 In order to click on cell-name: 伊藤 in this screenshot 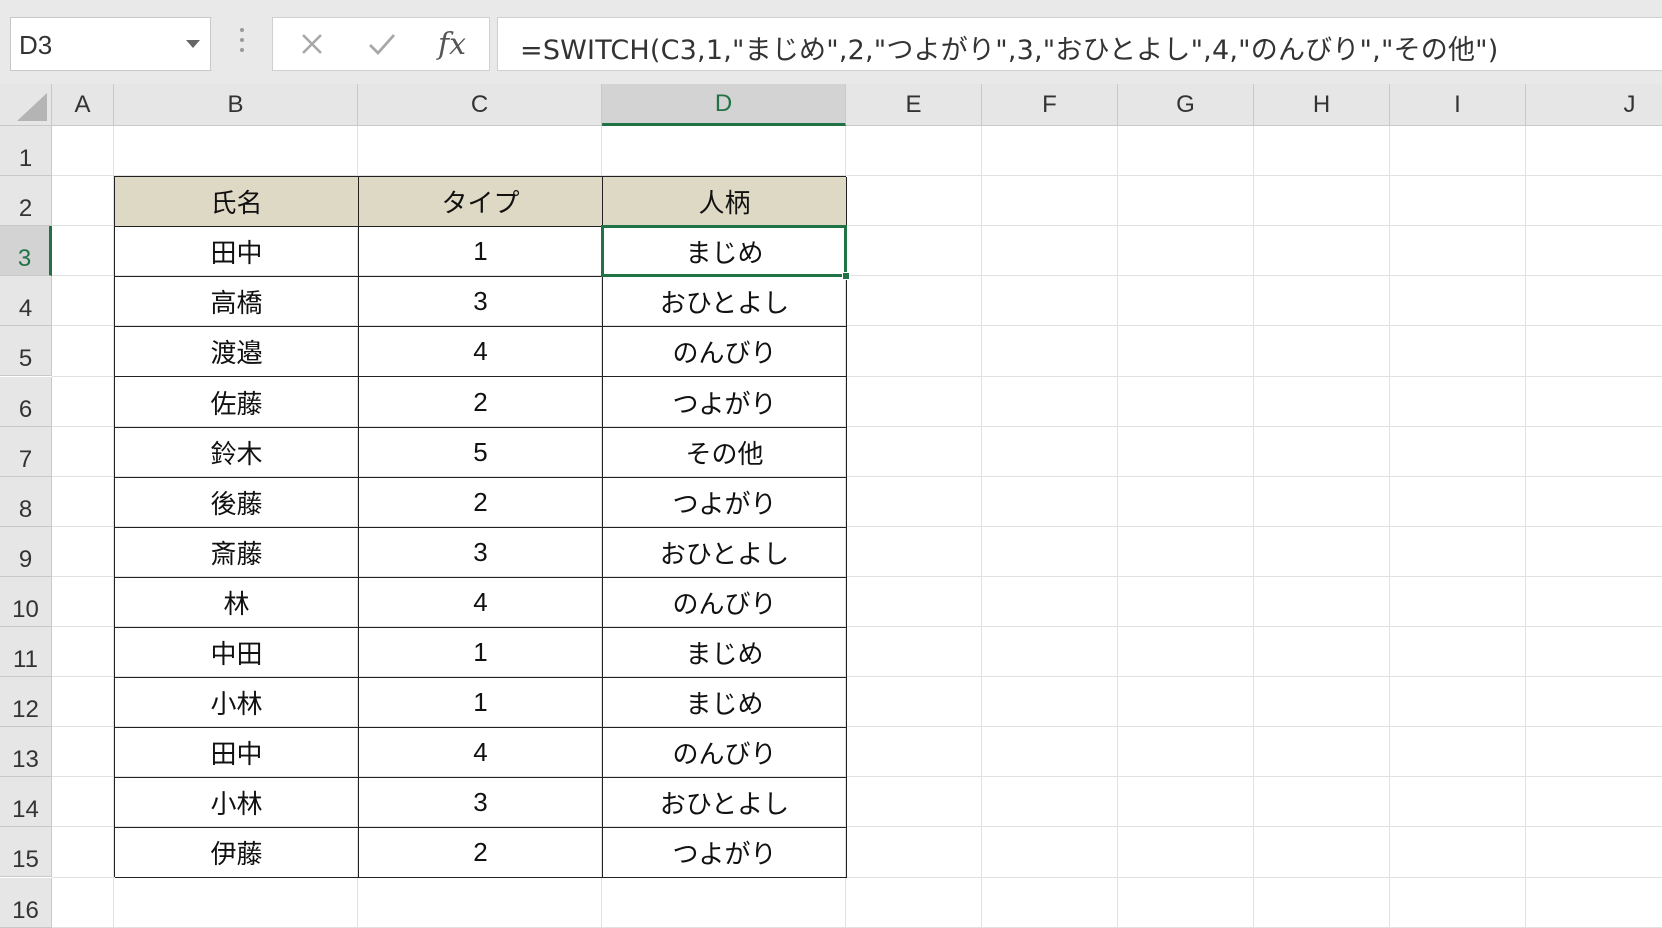, I will do `click(237, 853)`.